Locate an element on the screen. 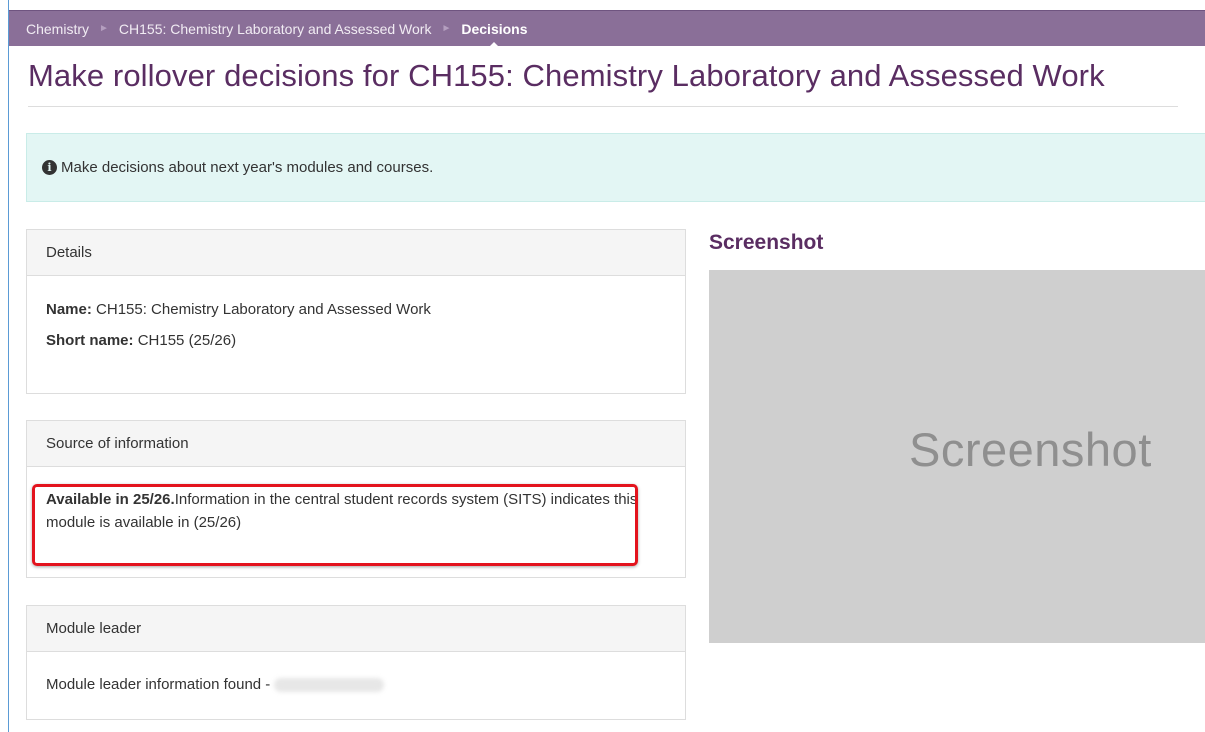  module-leader-text: Module leader information found - is located at coordinates (158, 684).